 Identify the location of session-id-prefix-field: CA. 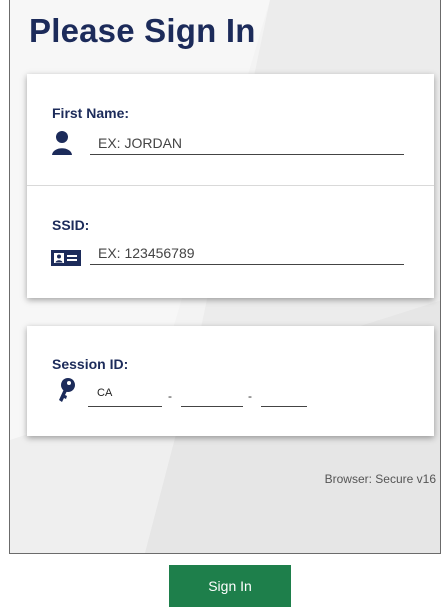
(125, 397).